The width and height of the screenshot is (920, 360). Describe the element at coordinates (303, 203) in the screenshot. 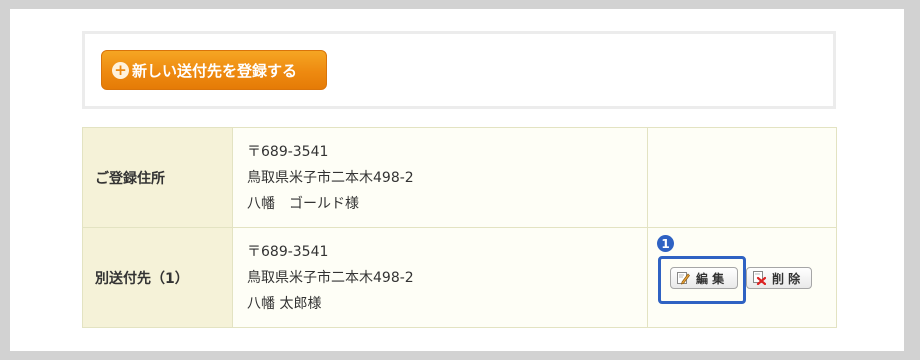

I see `recipient-name: 八幡 ゴールド様` at that location.